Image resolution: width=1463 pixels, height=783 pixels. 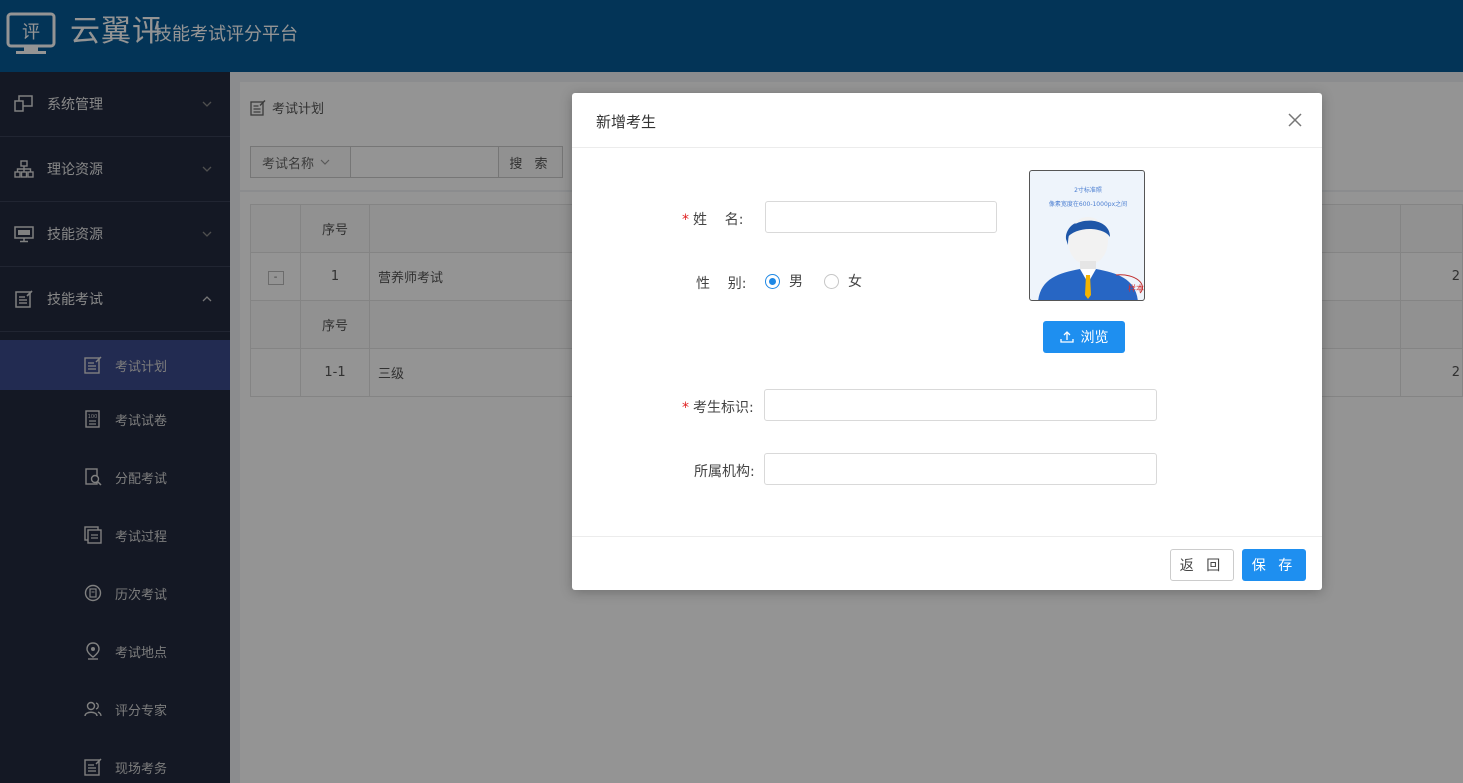 I want to click on gender-label: 性 别:, so click(x=721, y=284).